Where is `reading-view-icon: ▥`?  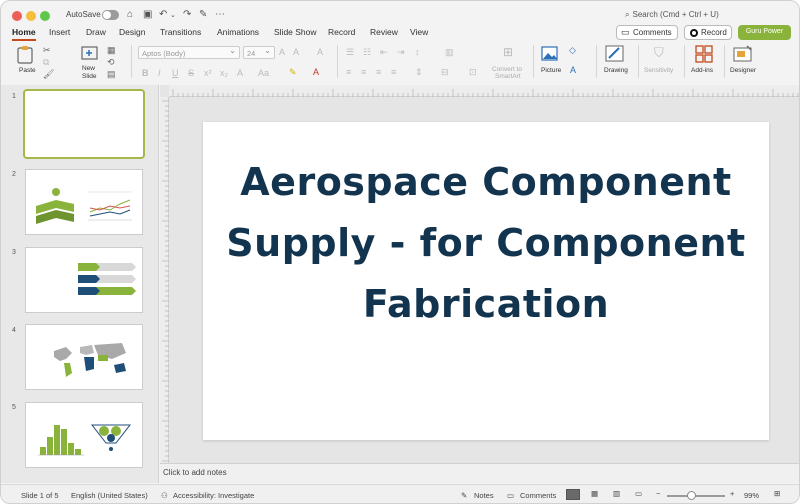 reading-view-icon: ▥ is located at coordinates (616, 493).